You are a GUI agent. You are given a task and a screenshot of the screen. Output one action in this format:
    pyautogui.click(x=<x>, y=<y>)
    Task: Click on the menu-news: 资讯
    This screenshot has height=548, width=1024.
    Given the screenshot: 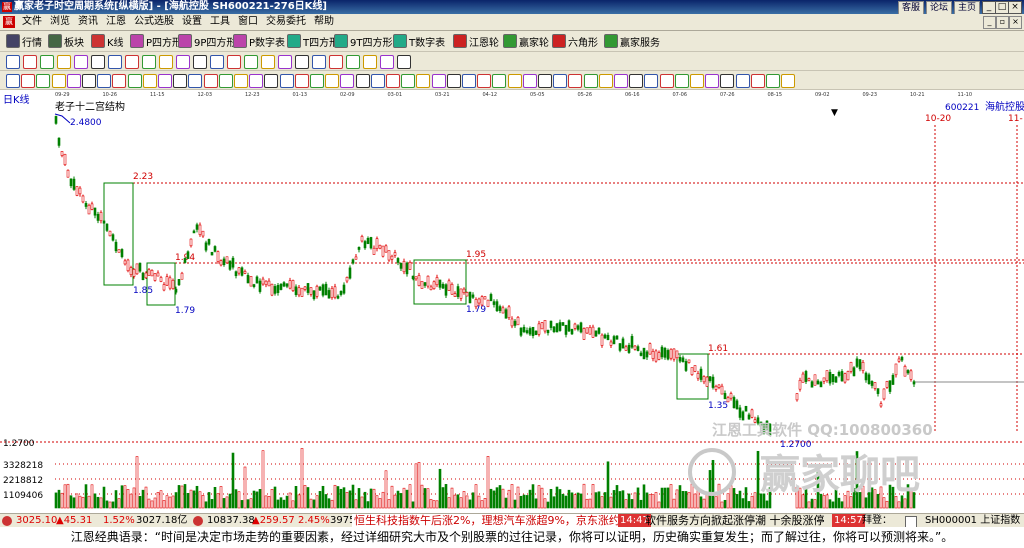 What is the action you would take?
    pyautogui.click(x=88, y=22)
    